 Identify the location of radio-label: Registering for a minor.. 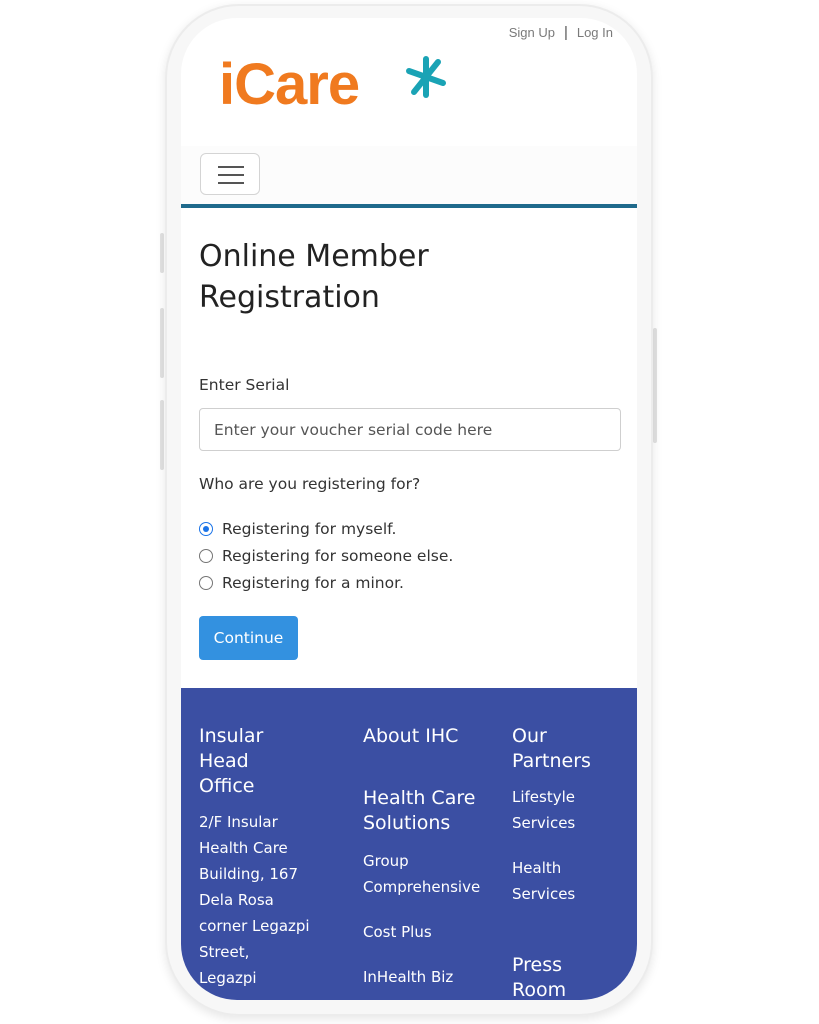
(313, 583).